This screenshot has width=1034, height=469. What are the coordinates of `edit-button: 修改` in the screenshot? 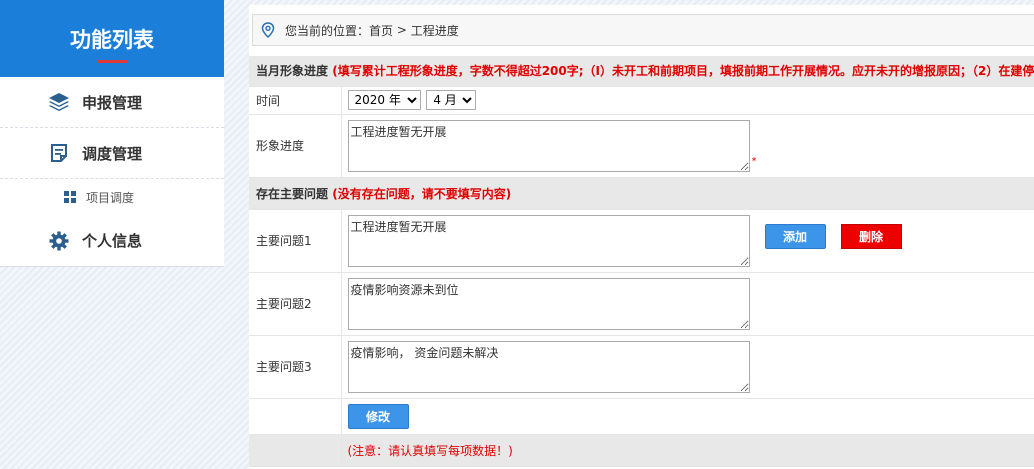 It's located at (378, 416).